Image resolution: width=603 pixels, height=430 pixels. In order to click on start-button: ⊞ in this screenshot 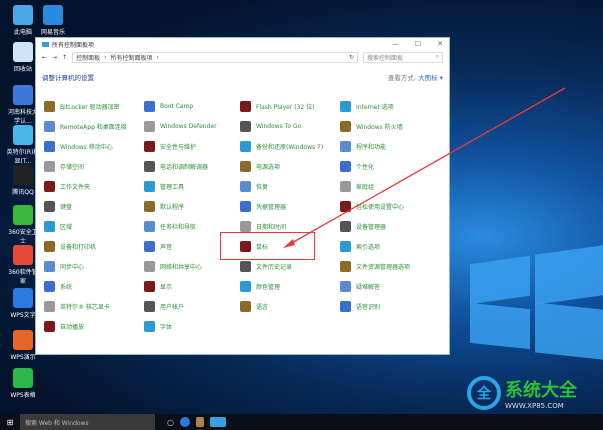, I will do `click(10, 422)`.